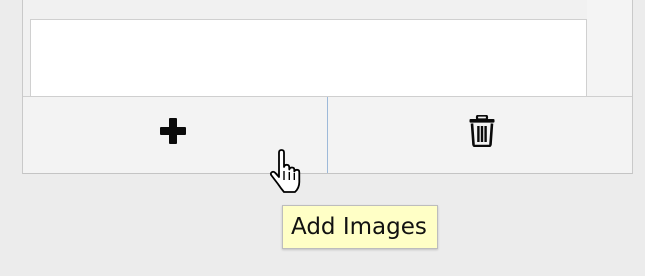 This screenshot has width=645, height=276. Describe the element at coordinates (285, 171) in the screenshot. I see `hand-pointer-icon` at that location.